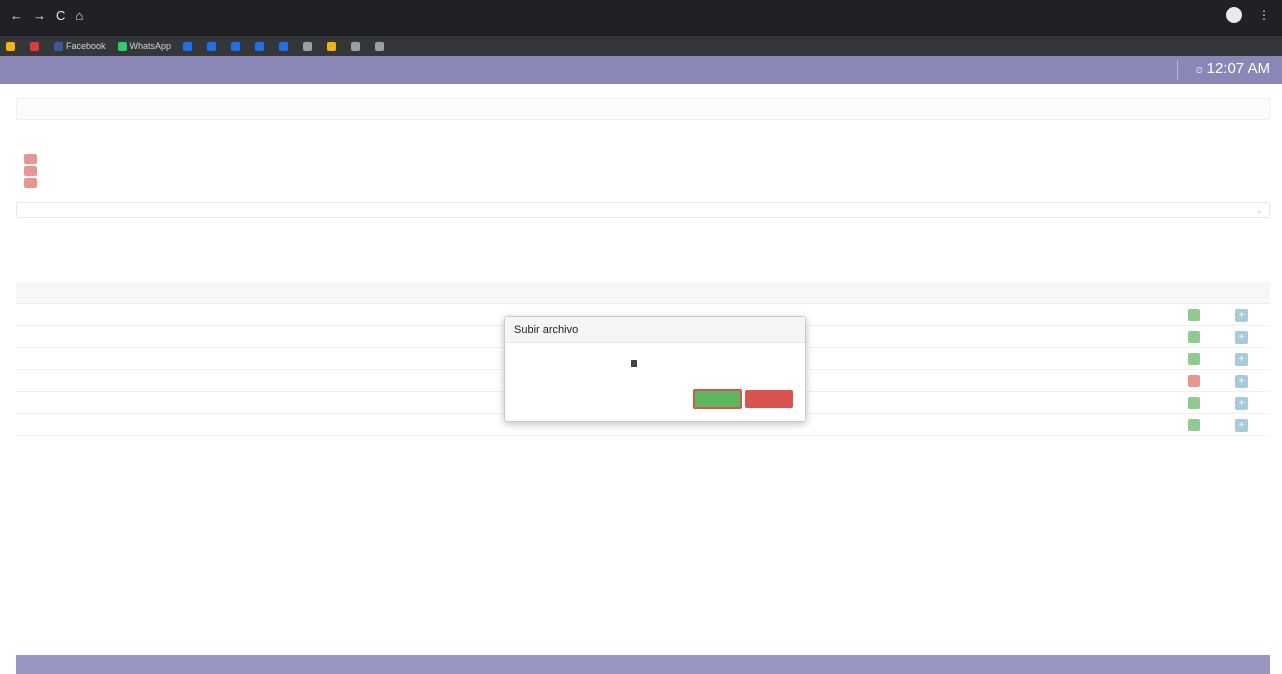 Image resolution: width=1282 pixels, height=674 pixels. I want to click on modal-title: Subir archivo, so click(546, 330).